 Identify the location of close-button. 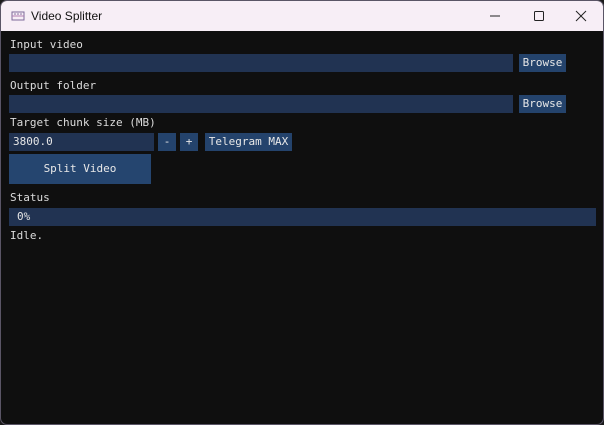
(581, 16).